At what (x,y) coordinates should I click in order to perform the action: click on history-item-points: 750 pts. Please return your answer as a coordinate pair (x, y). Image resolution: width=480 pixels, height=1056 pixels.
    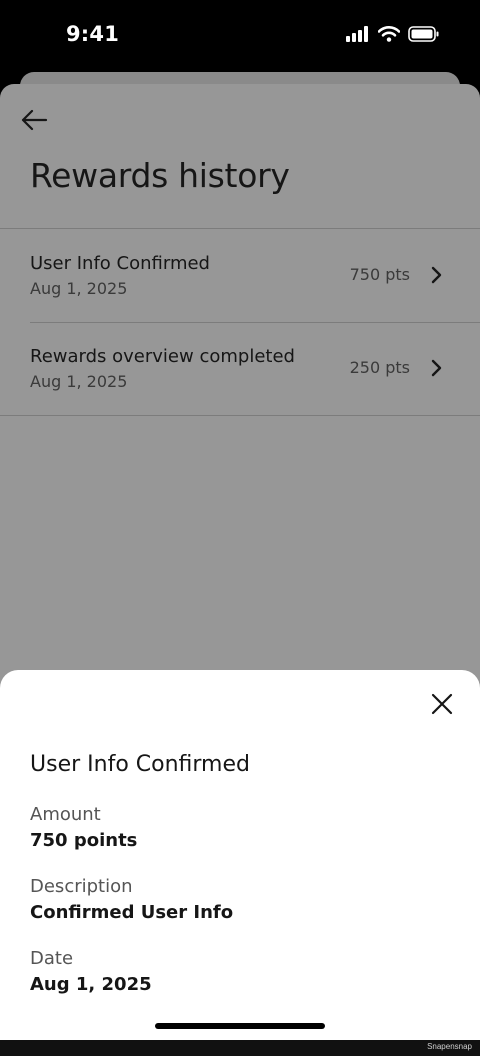
    Looking at the image, I should click on (379, 274).